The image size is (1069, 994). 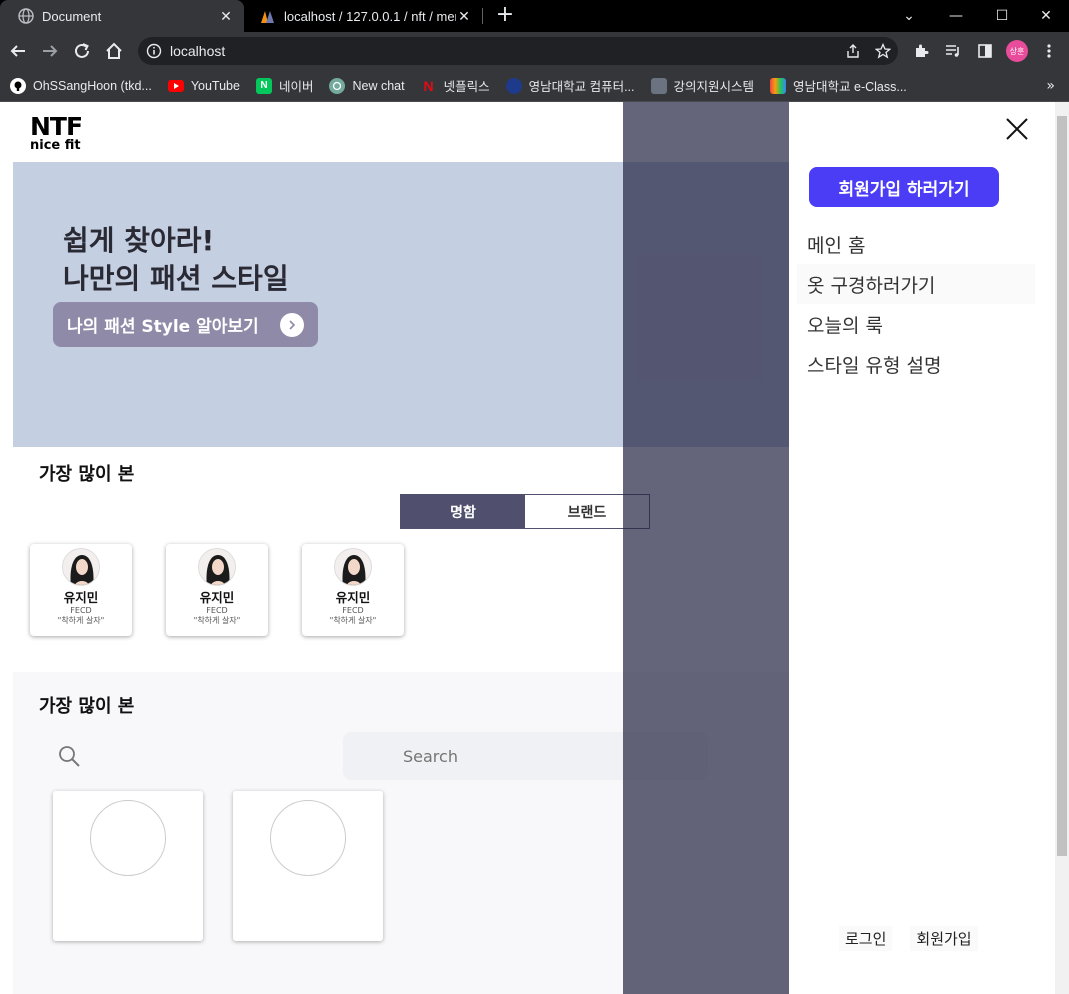 What do you see at coordinates (953, 51) in the screenshot?
I see `media-queue-icon` at bounding box center [953, 51].